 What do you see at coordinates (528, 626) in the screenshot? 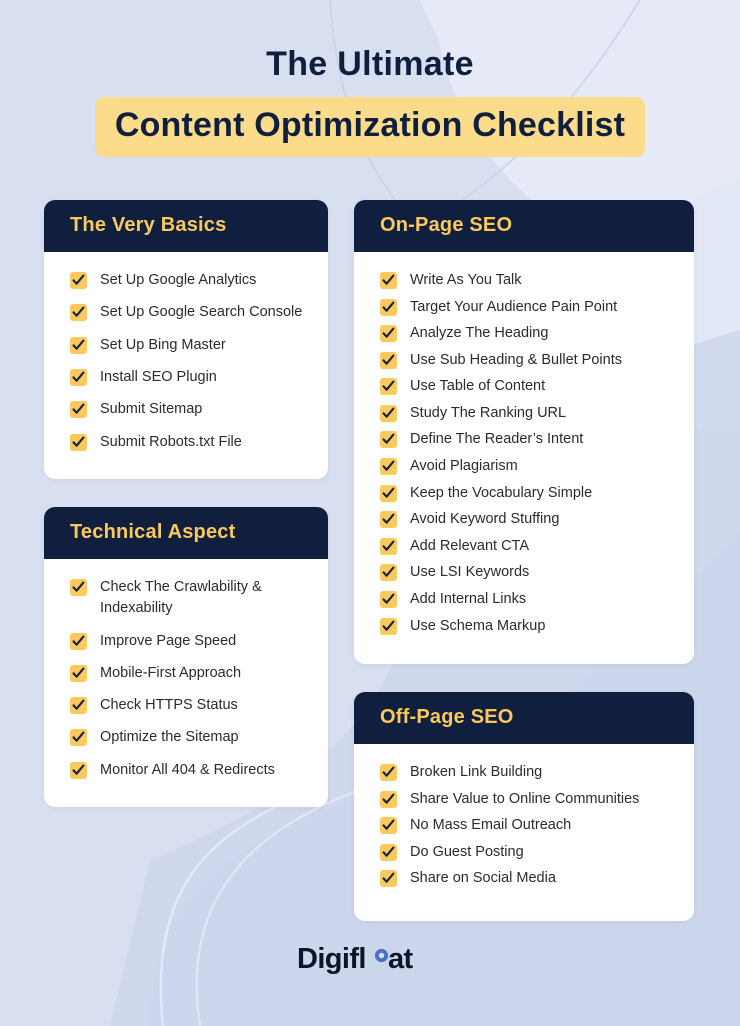
I see `list-item: Use Schema Markup` at bounding box center [528, 626].